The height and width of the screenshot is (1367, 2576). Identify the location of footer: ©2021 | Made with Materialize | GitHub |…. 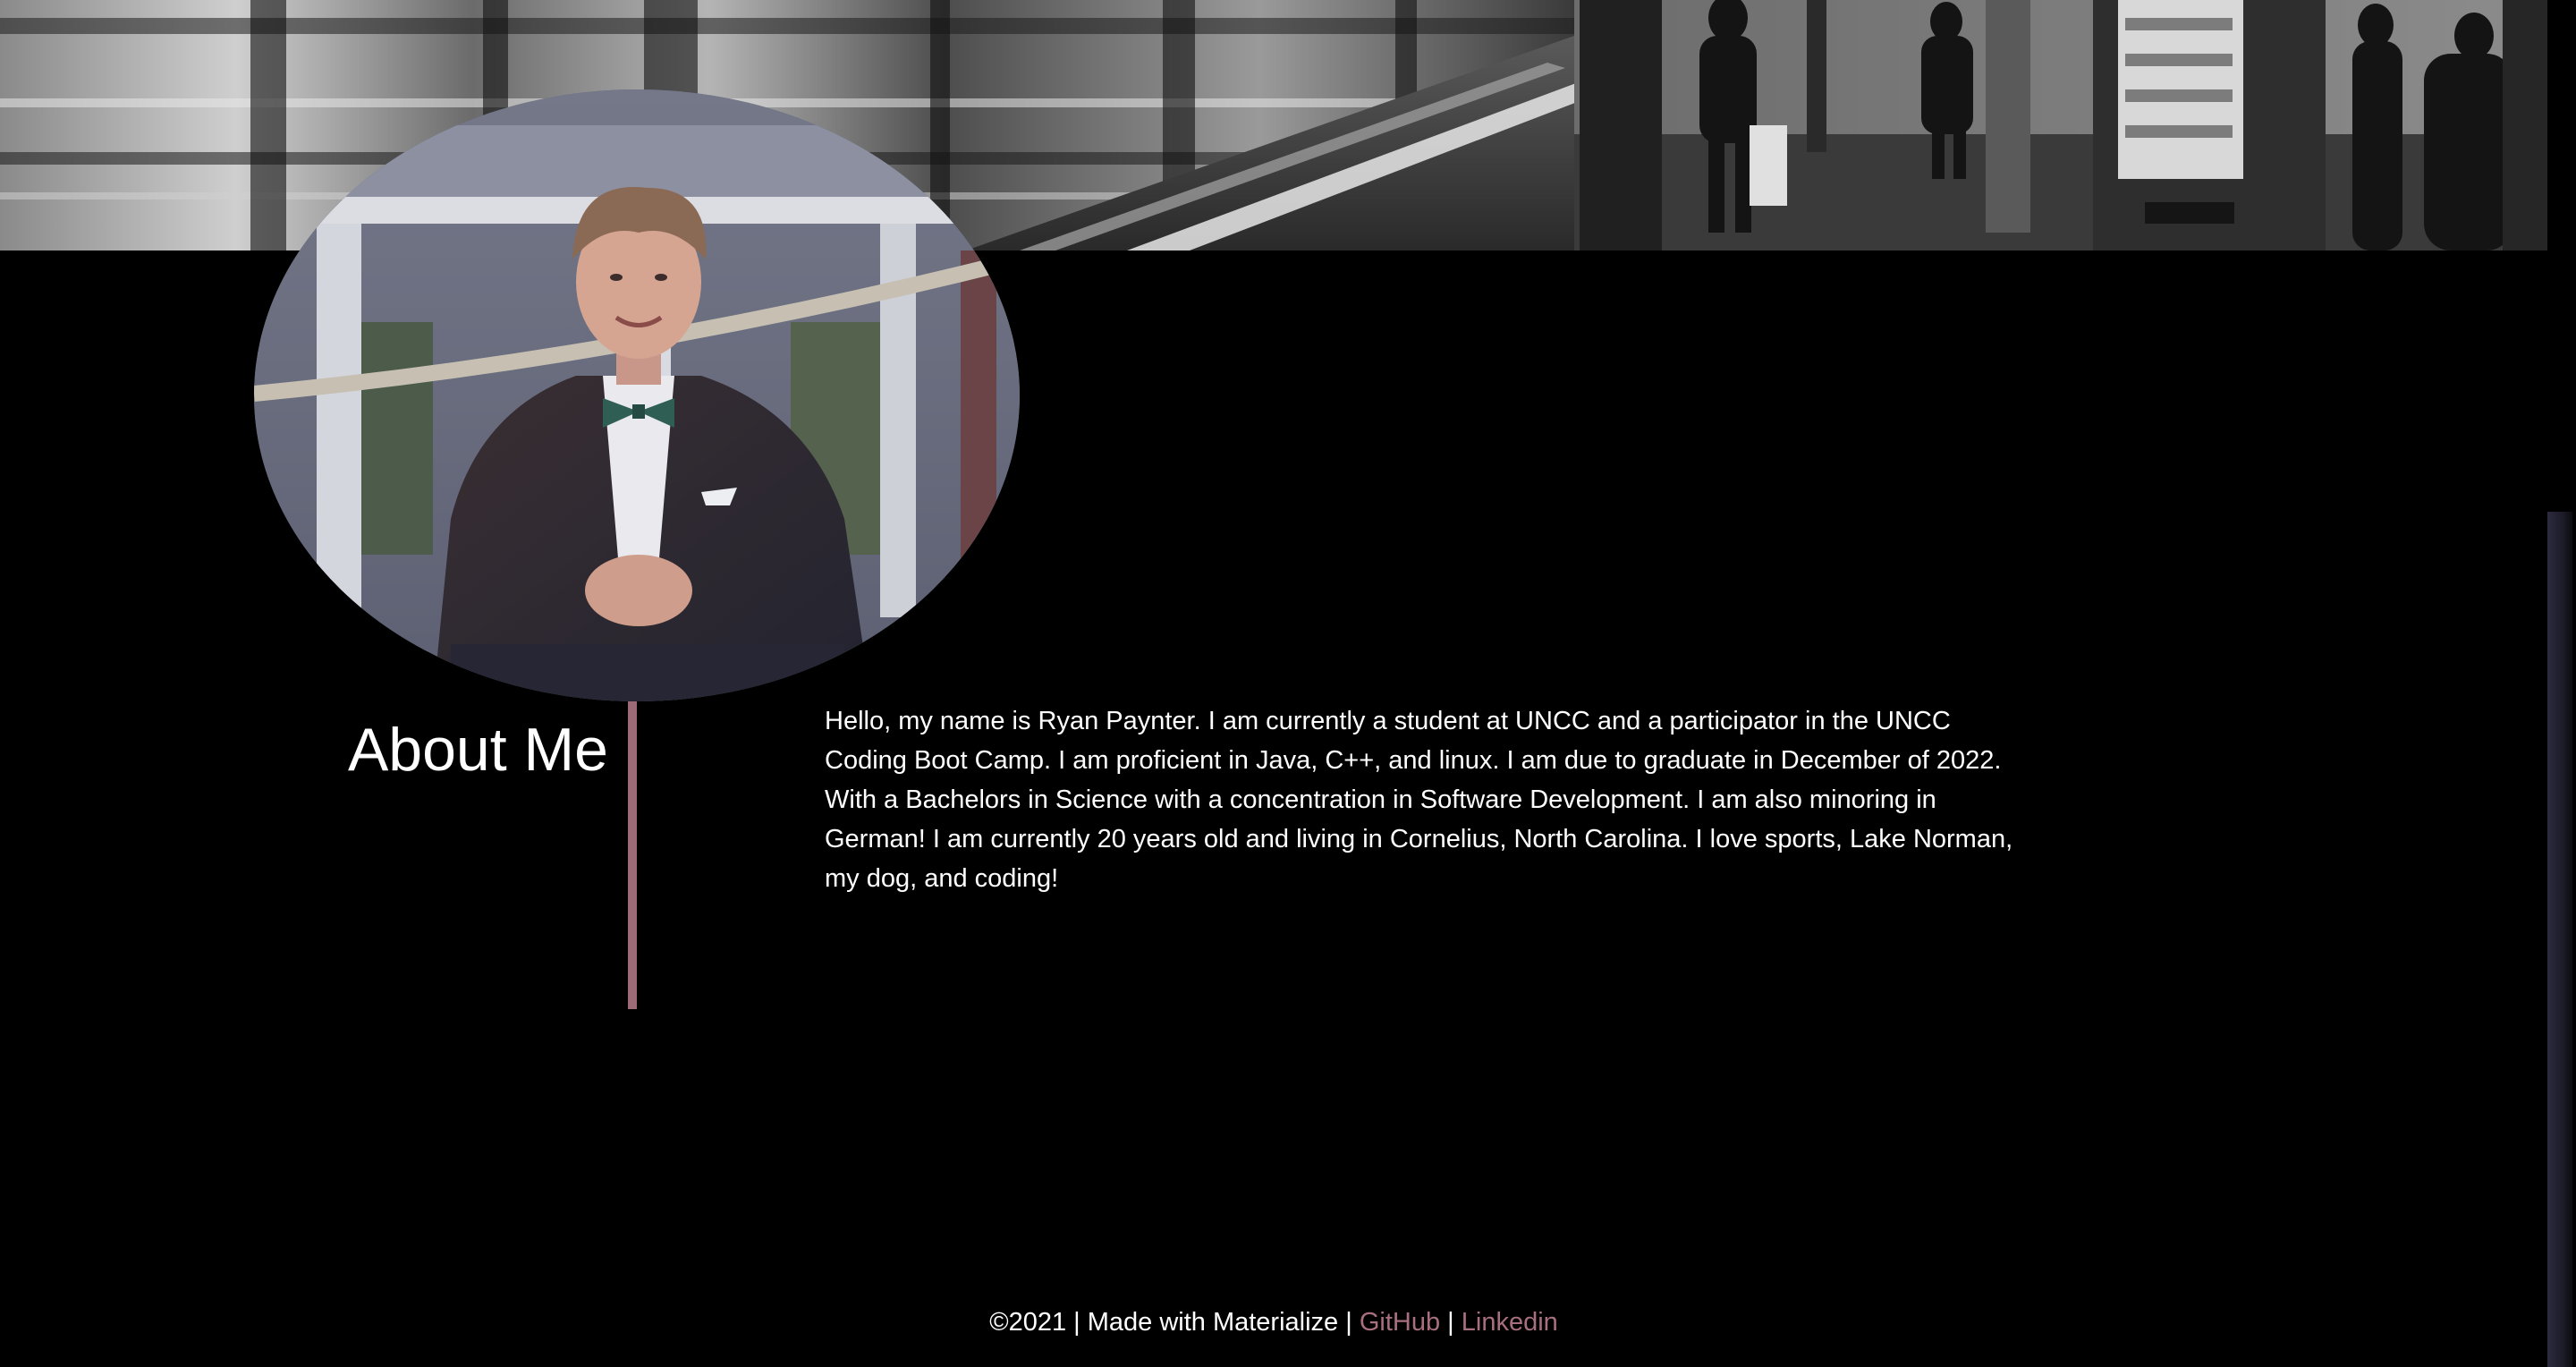
(1273, 1322).